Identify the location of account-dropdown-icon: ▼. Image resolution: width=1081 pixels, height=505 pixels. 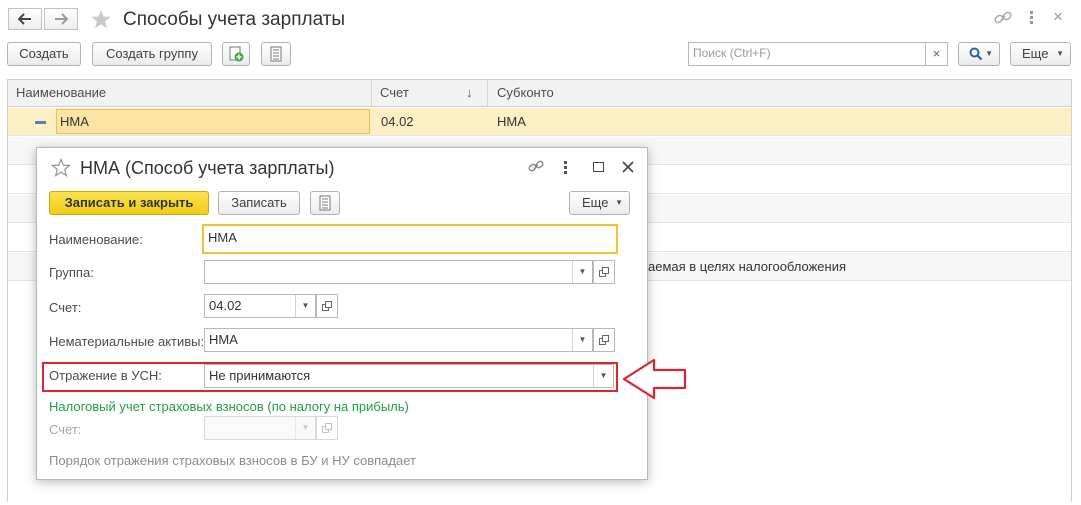
(305, 306).